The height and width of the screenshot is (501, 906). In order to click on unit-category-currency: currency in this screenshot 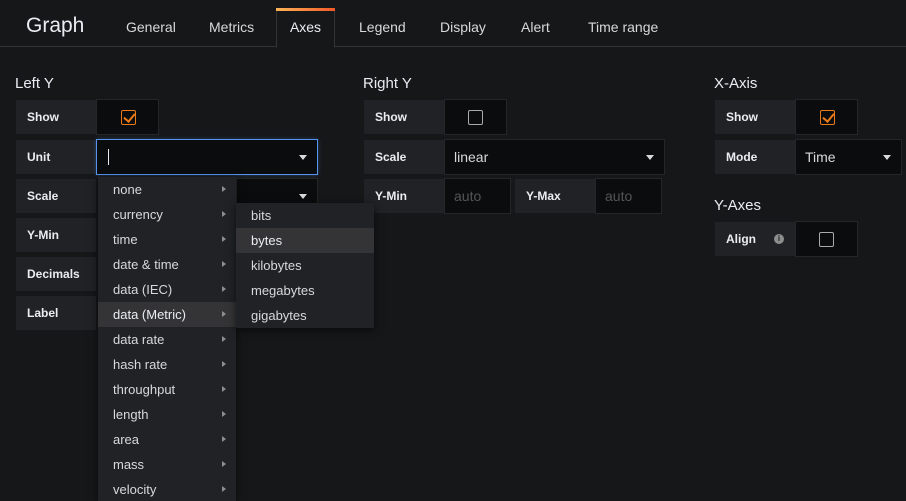, I will do `click(167, 214)`.